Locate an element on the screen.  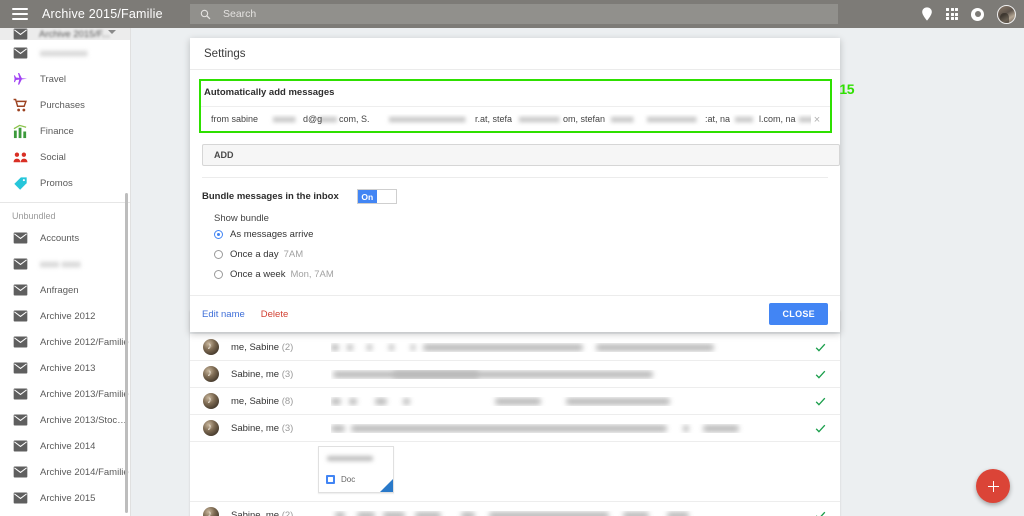
sidebar-scrollbar is located at coordinates (126, 353).